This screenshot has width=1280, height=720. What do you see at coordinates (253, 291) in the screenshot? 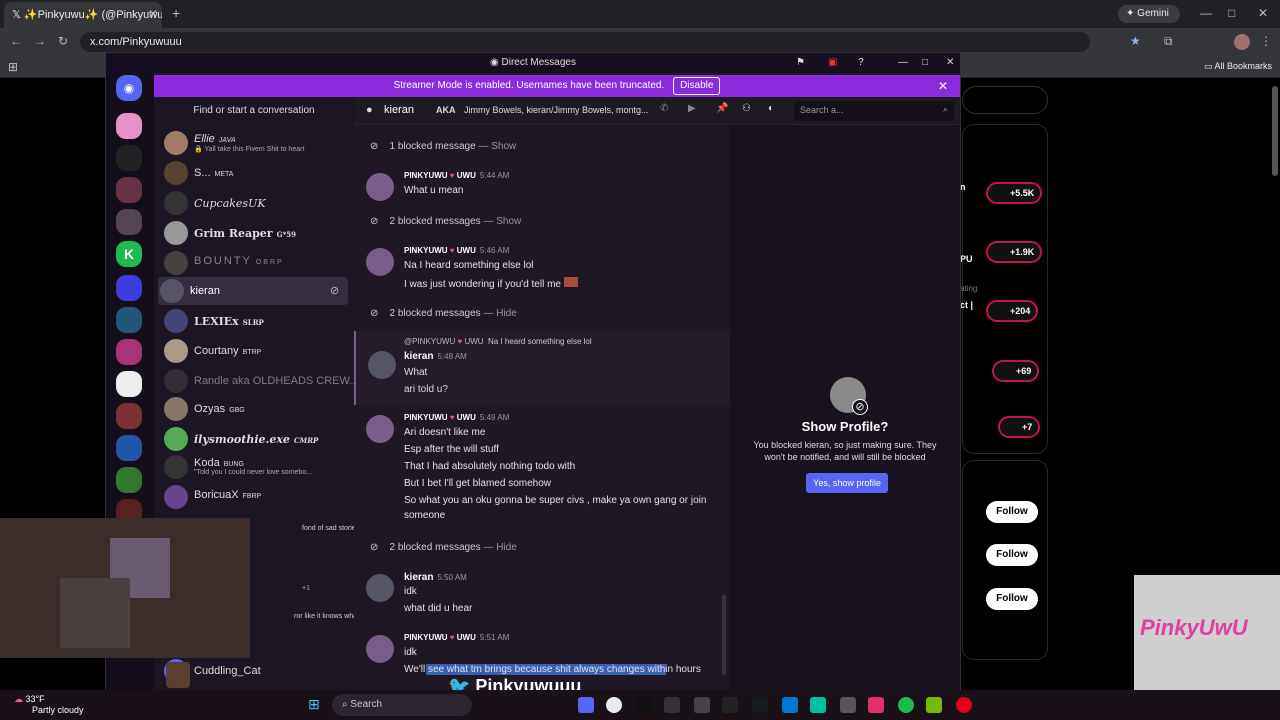
I see `dm-item-selected: kieran ⊘` at bounding box center [253, 291].